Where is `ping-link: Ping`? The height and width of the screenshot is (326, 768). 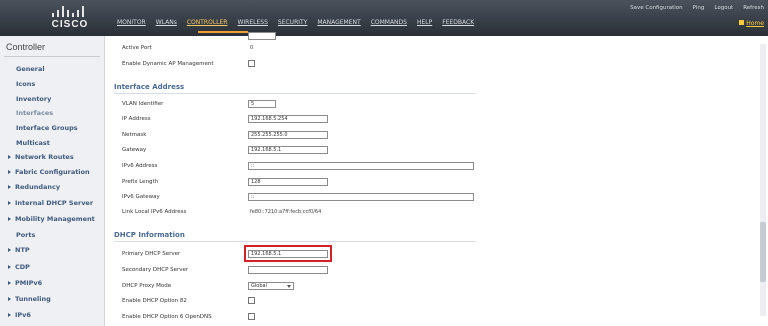 ping-link: Ping is located at coordinates (699, 8).